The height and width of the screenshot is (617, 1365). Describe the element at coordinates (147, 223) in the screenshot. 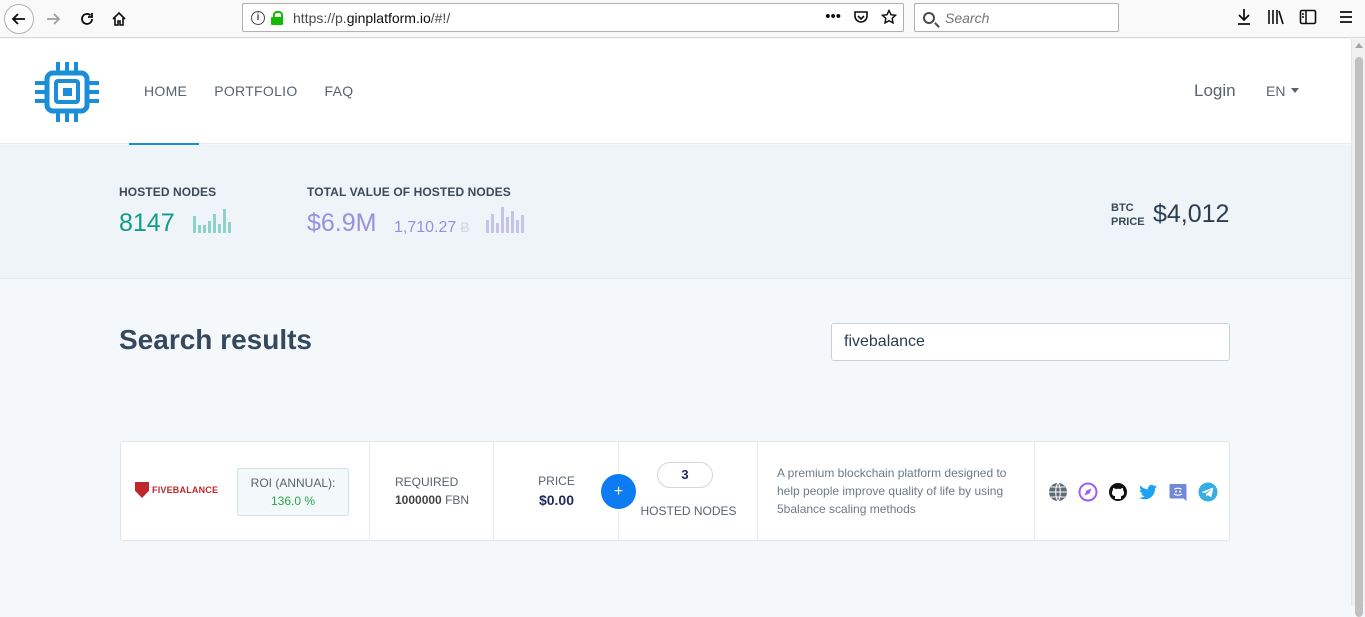

I see `hosted-nodes-value: 8147` at that location.